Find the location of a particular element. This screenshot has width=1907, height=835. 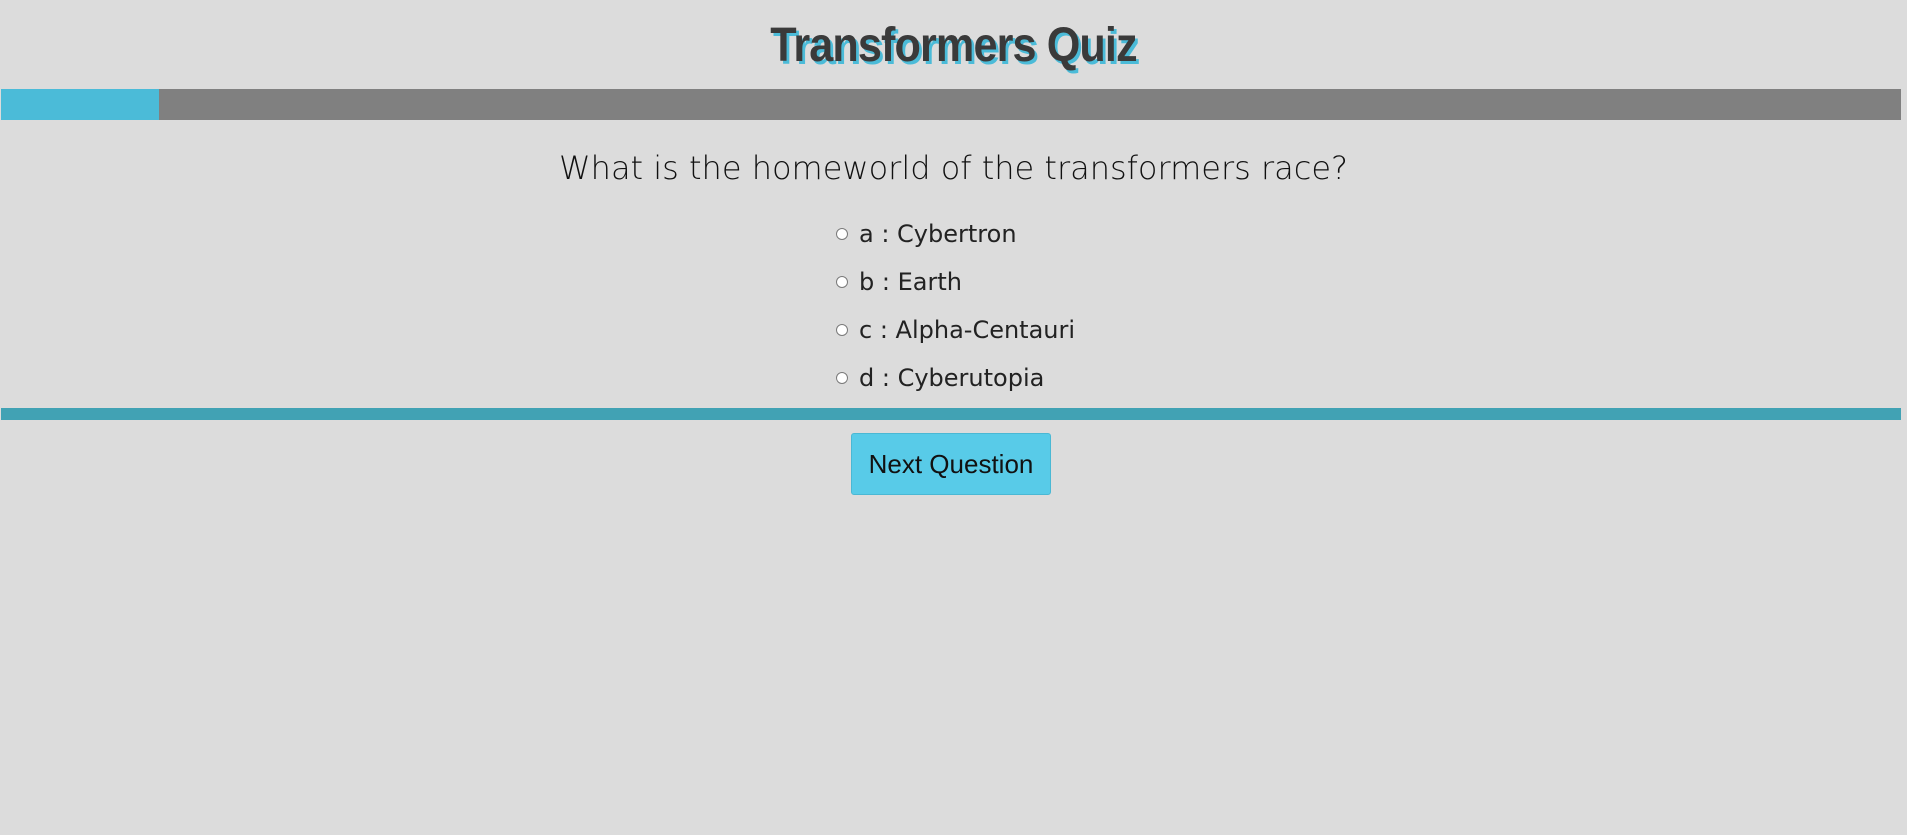

radio-button-c is located at coordinates (842, 330).